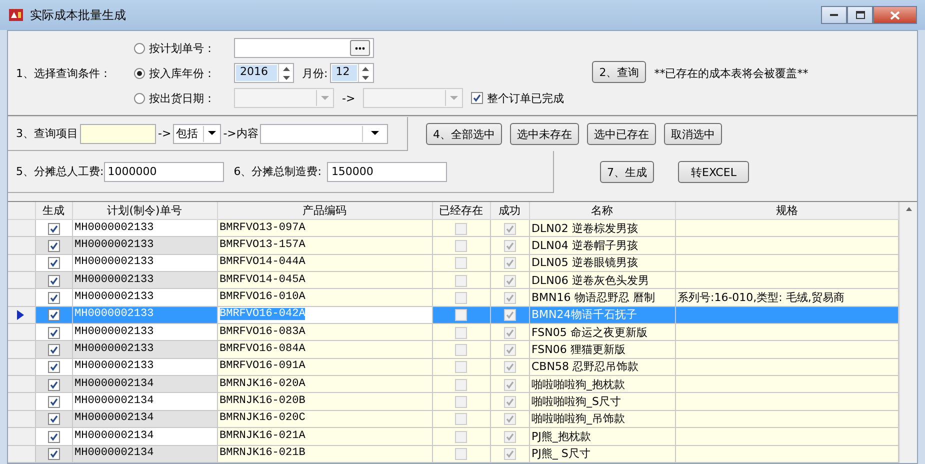  I want to click on maximize-button, so click(860, 15).